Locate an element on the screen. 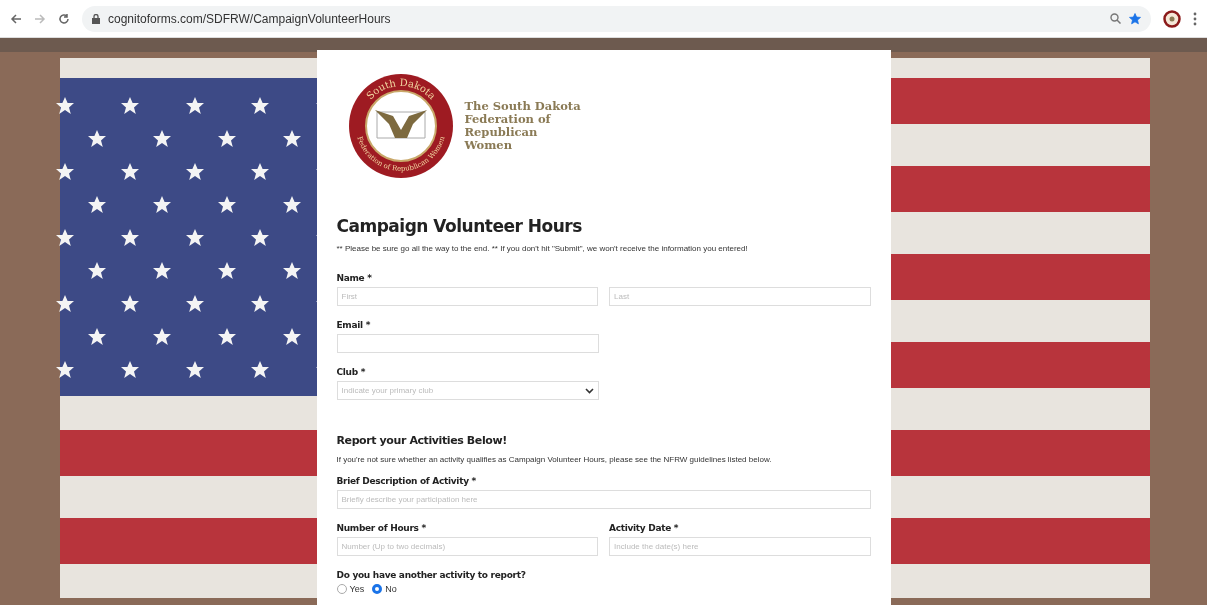  star-icon is located at coordinates (1135, 18).